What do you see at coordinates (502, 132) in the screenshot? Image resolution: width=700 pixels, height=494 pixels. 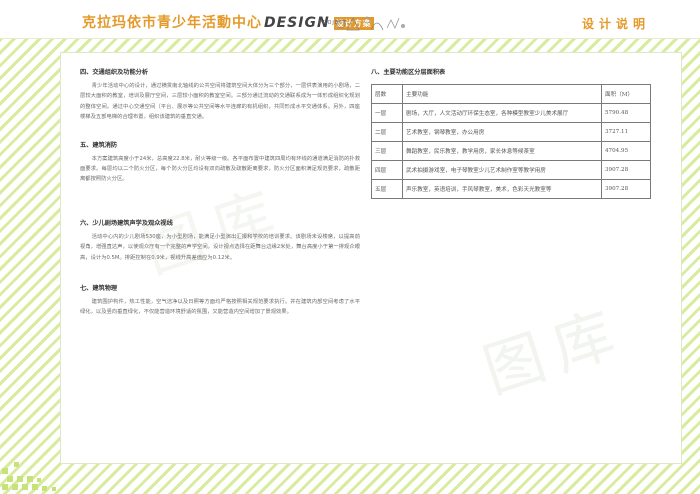 I see `table-cell: 艺术教室，钢琴教室，办公用房` at bounding box center [502, 132].